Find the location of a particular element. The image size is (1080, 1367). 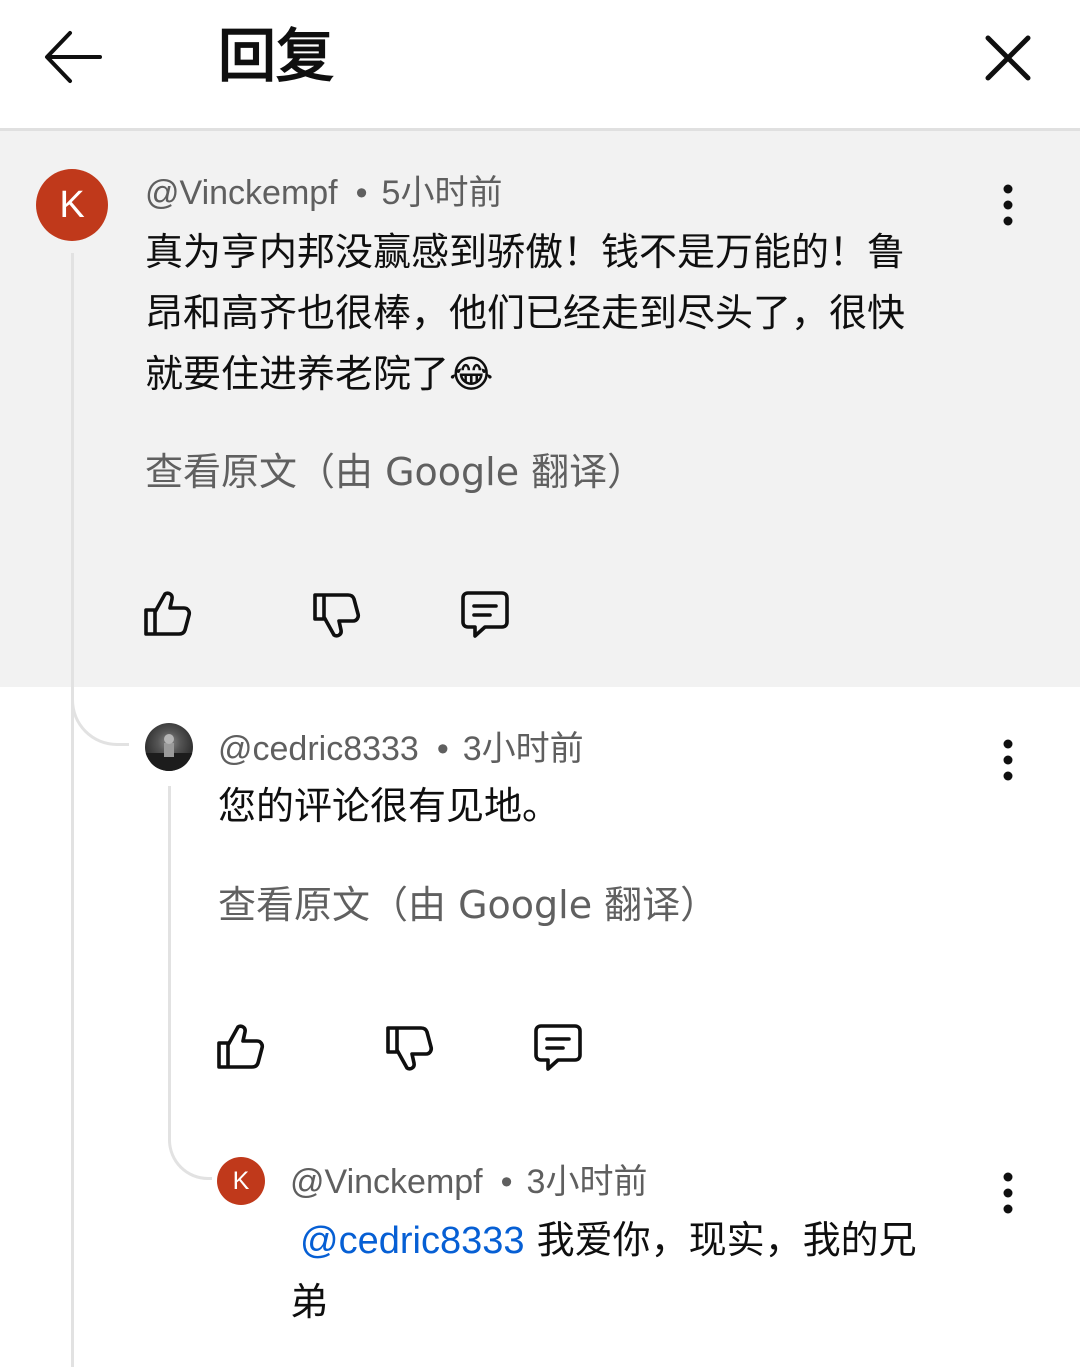

comment-text-line: 真为亨内邦没赢感到骄傲！钱不是万能的！鲁 is located at coordinates (525, 252).